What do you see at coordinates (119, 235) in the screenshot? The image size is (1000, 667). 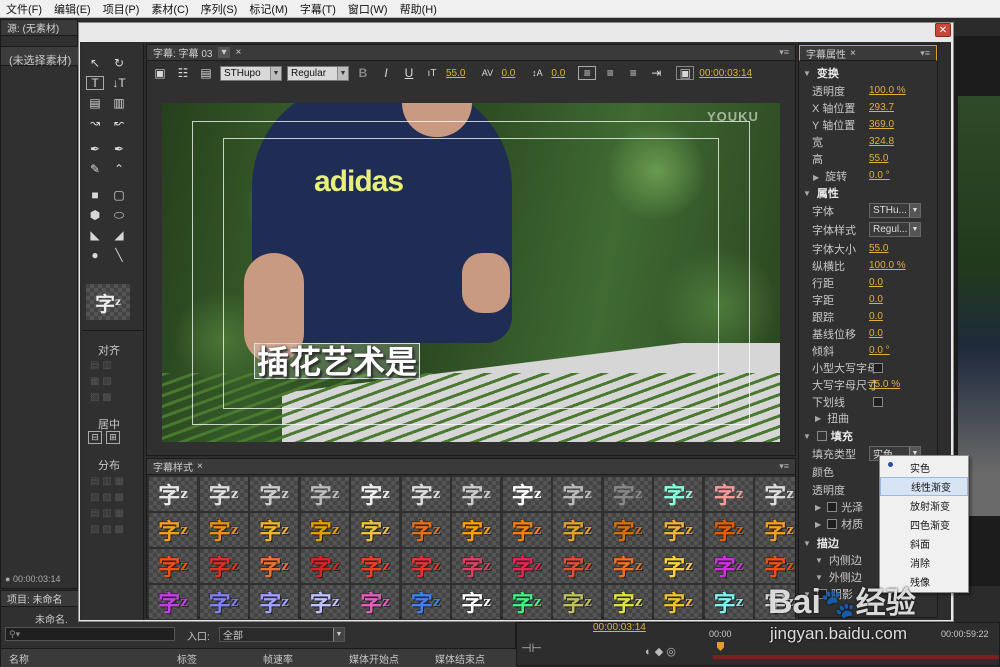 I see `arc-tool-icon: ◢` at bounding box center [119, 235].